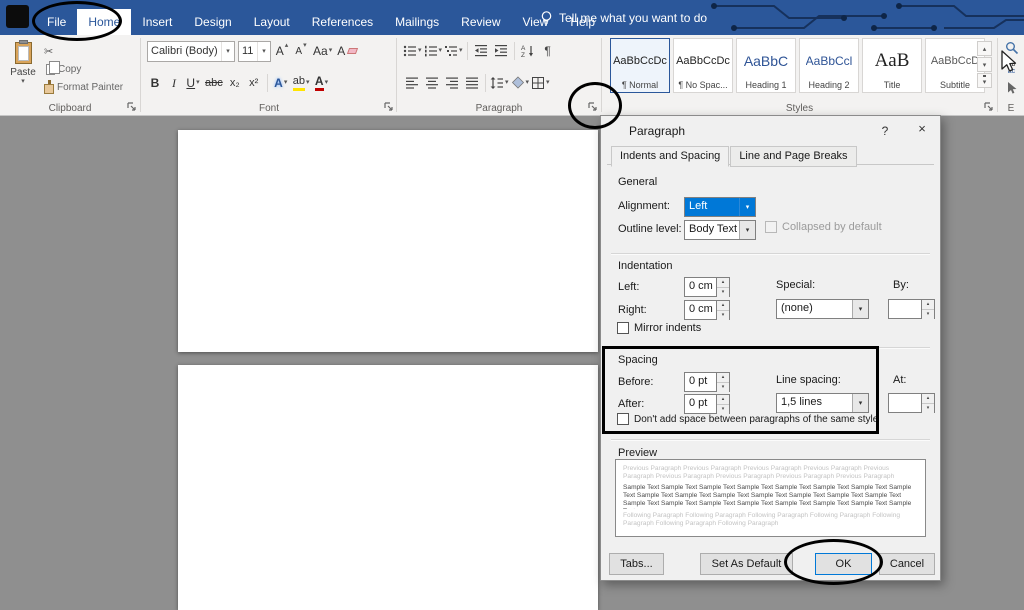 Image resolution: width=1024 pixels, height=610 pixels. What do you see at coordinates (885, 131) in the screenshot?
I see `help-button: ?` at bounding box center [885, 131].